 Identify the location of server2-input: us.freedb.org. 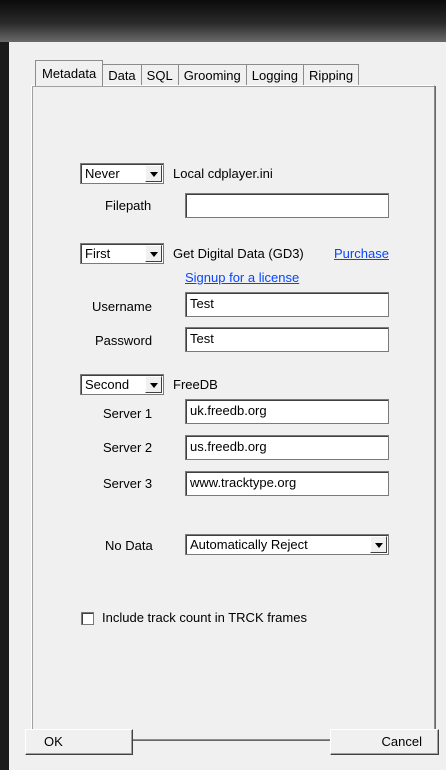
(287, 447).